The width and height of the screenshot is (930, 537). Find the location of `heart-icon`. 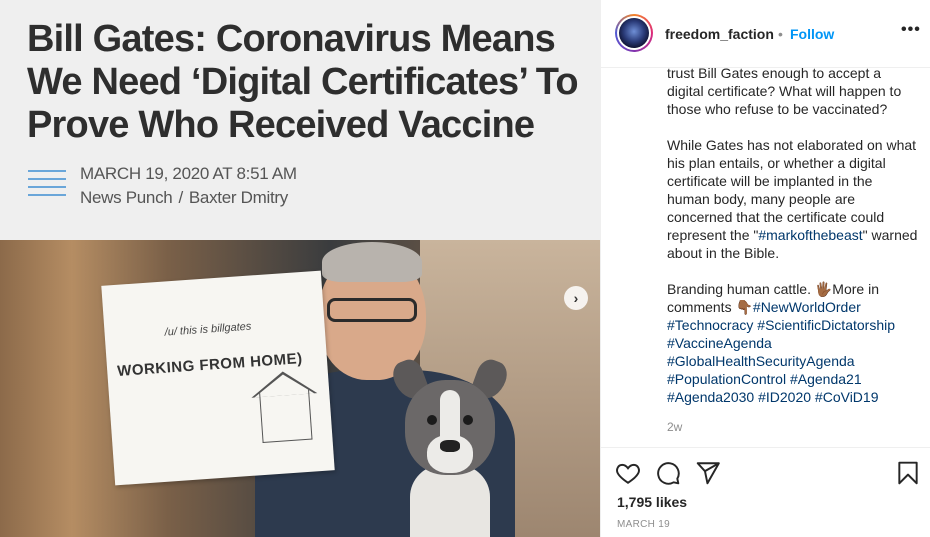

heart-icon is located at coordinates (628, 473).